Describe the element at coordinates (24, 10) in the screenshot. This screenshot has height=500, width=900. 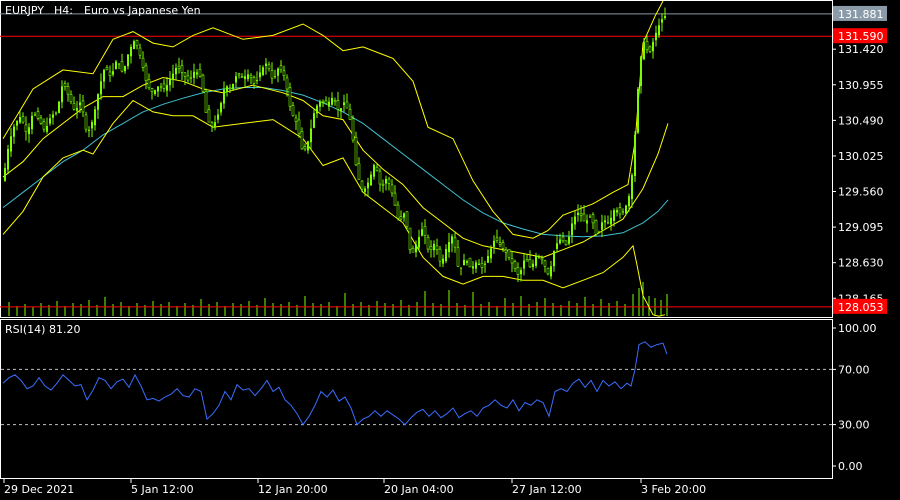
I see `chart-title-symbol: EURJPY` at that location.